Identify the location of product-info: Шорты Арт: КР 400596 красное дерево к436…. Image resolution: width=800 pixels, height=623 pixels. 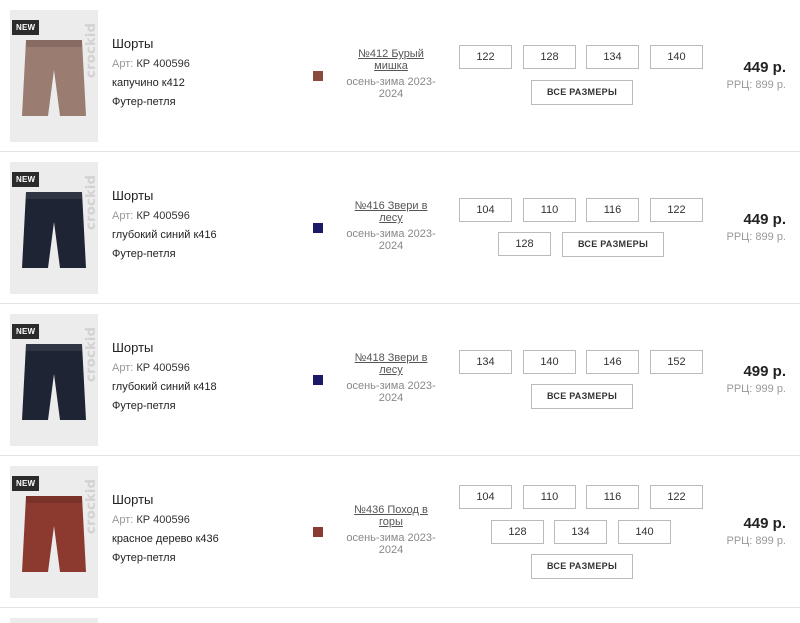
(165, 528).